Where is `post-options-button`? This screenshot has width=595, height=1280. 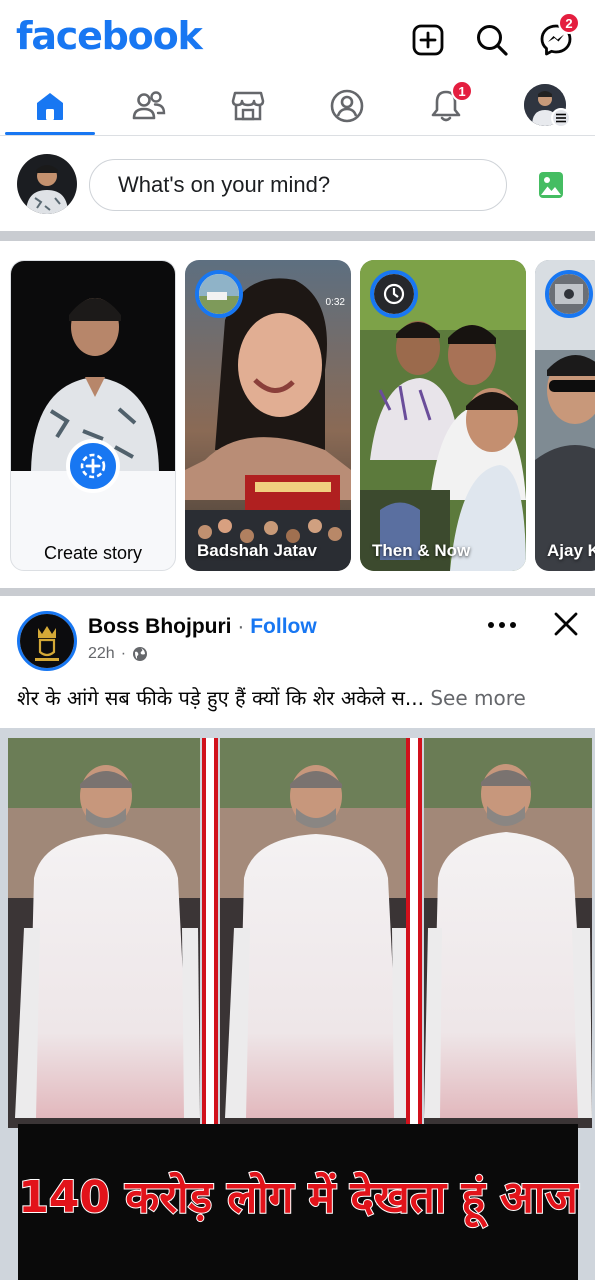 post-options-button is located at coordinates (502, 625).